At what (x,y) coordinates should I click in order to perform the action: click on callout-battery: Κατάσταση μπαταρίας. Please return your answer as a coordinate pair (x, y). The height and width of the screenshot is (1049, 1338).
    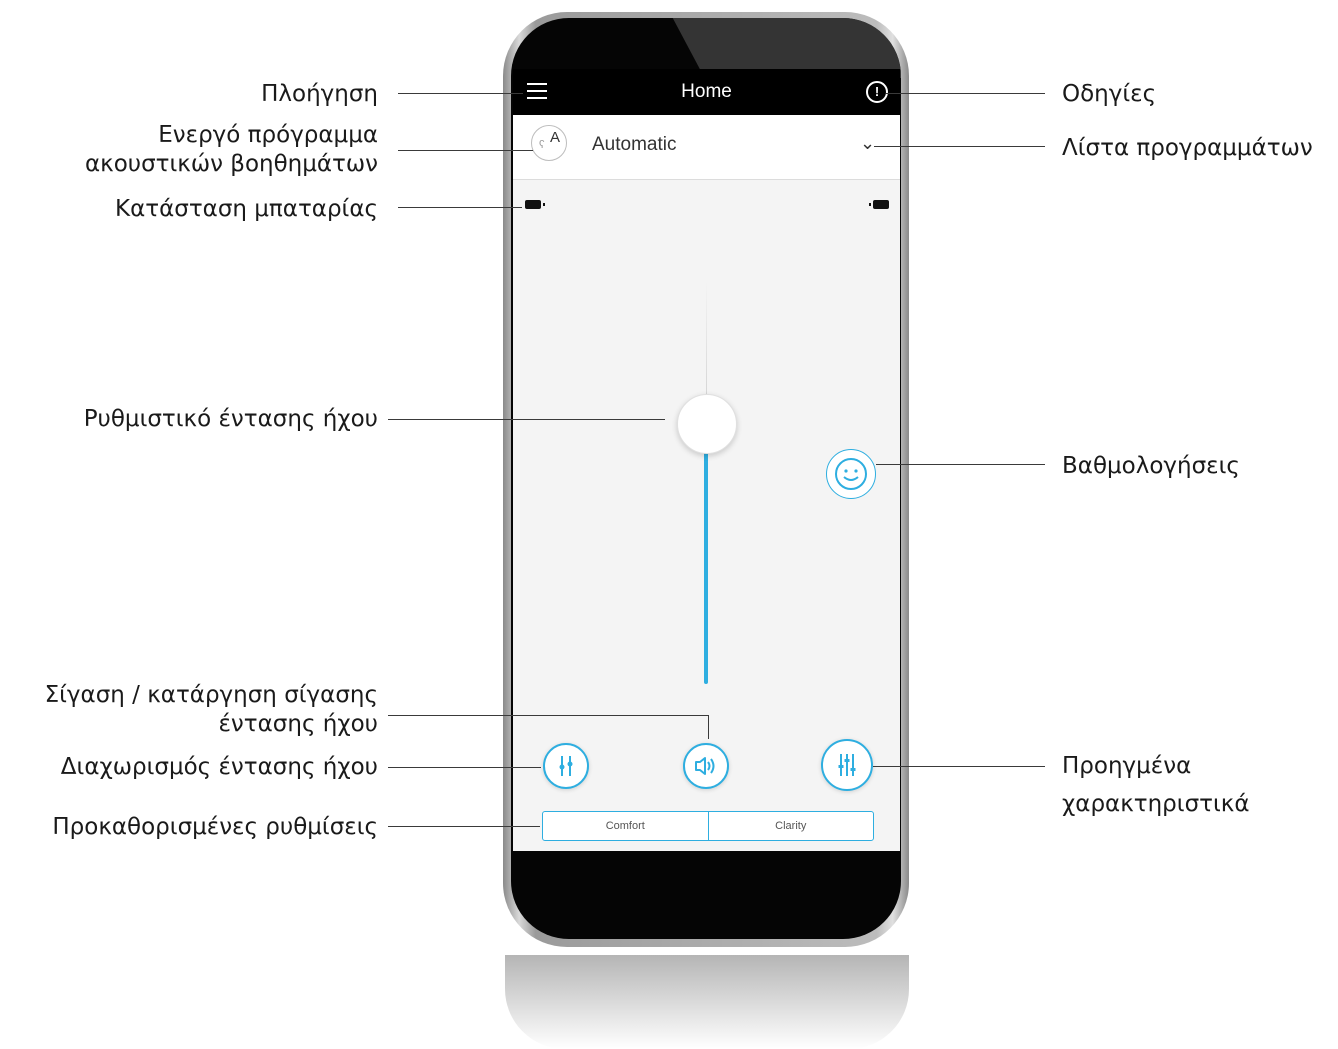
    Looking at the image, I should click on (246, 209).